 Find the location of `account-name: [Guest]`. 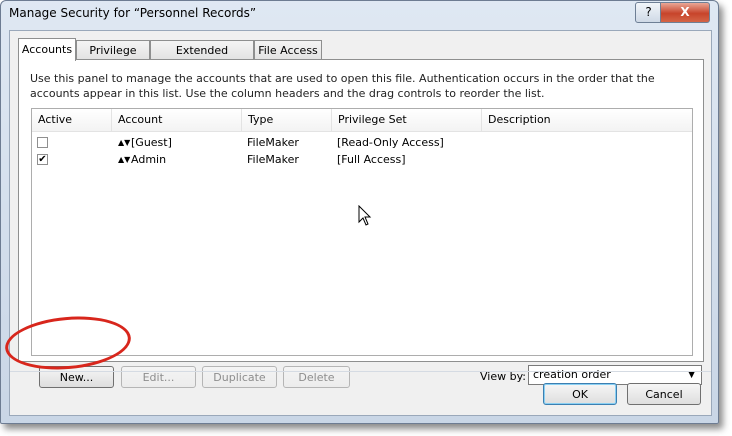

account-name: [Guest] is located at coordinates (151, 142).